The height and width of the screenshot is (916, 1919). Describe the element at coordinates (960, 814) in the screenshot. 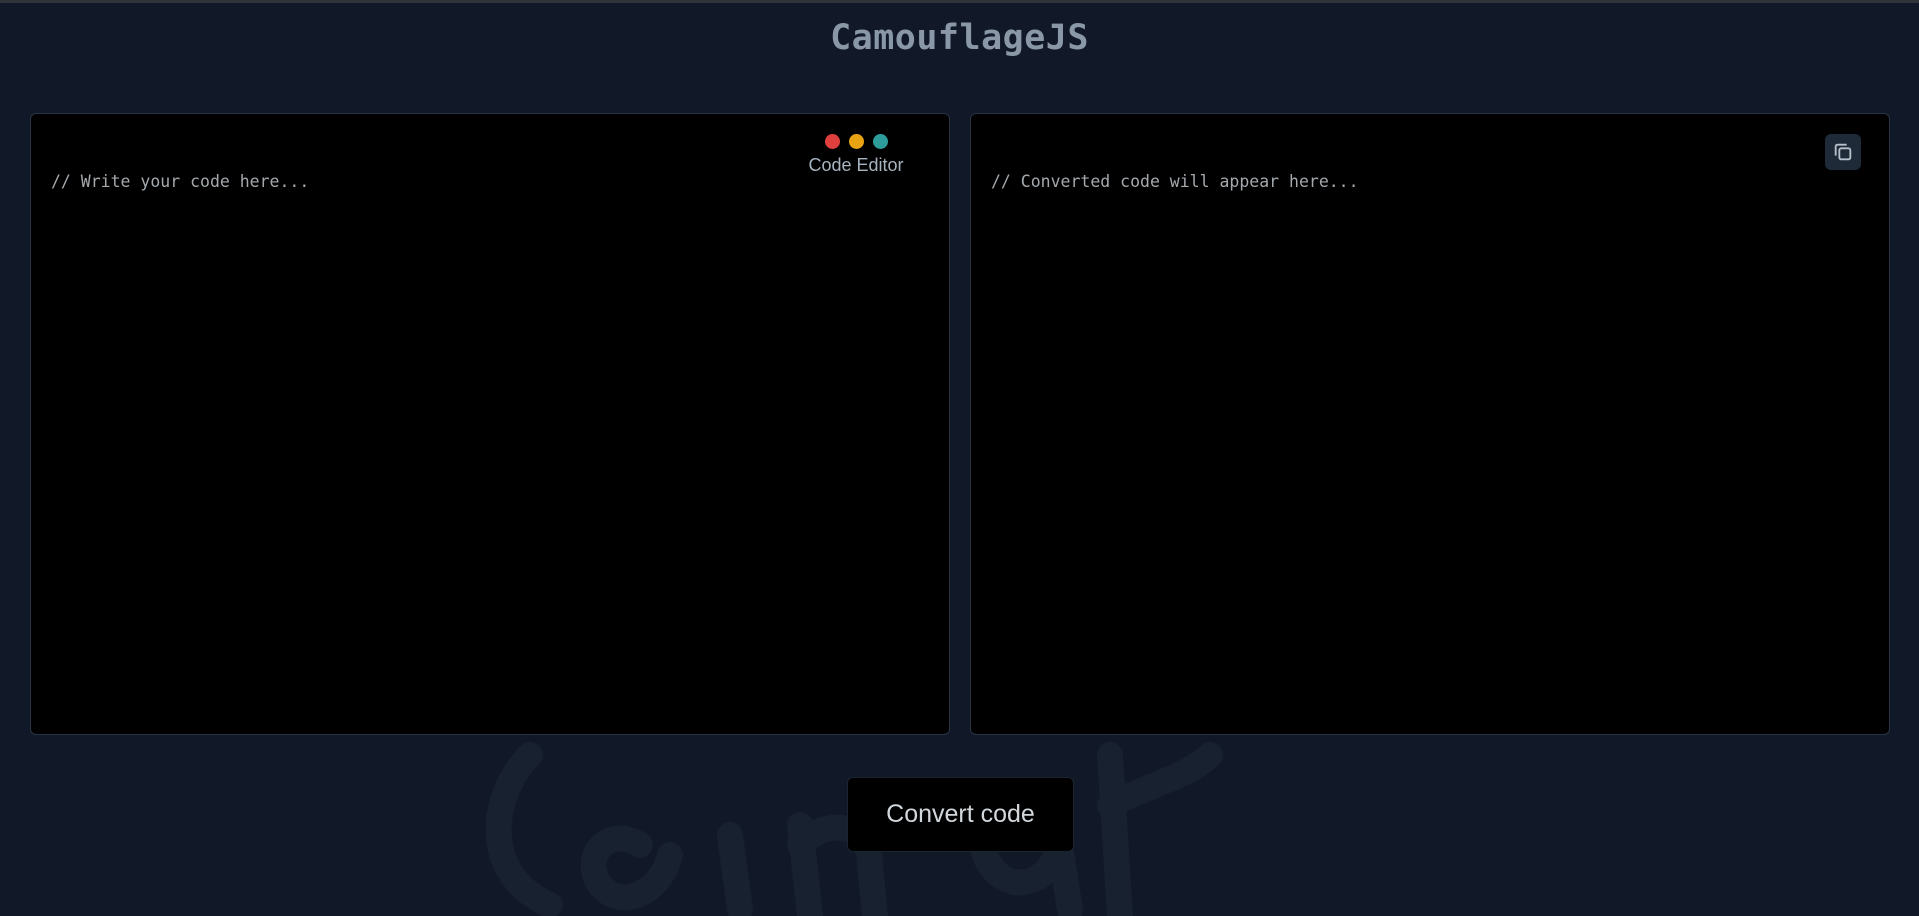

I see `convert-code-button: Convert code` at that location.